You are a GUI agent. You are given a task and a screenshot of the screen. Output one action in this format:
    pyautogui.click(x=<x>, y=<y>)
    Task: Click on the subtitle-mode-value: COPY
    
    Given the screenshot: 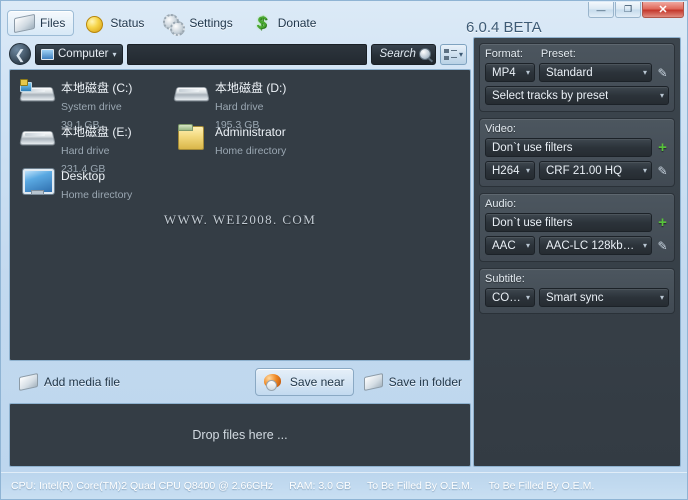 What is the action you would take?
    pyautogui.click(x=507, y=297)
    